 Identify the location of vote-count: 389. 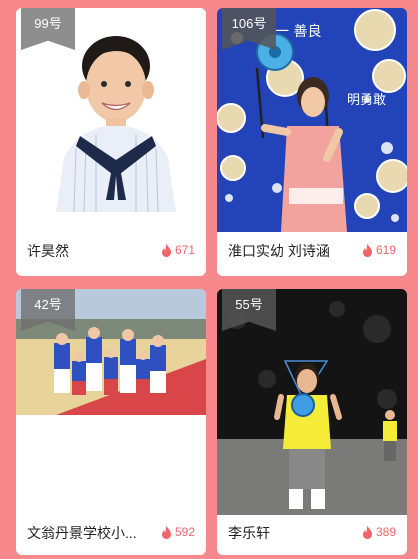
(379, 532).